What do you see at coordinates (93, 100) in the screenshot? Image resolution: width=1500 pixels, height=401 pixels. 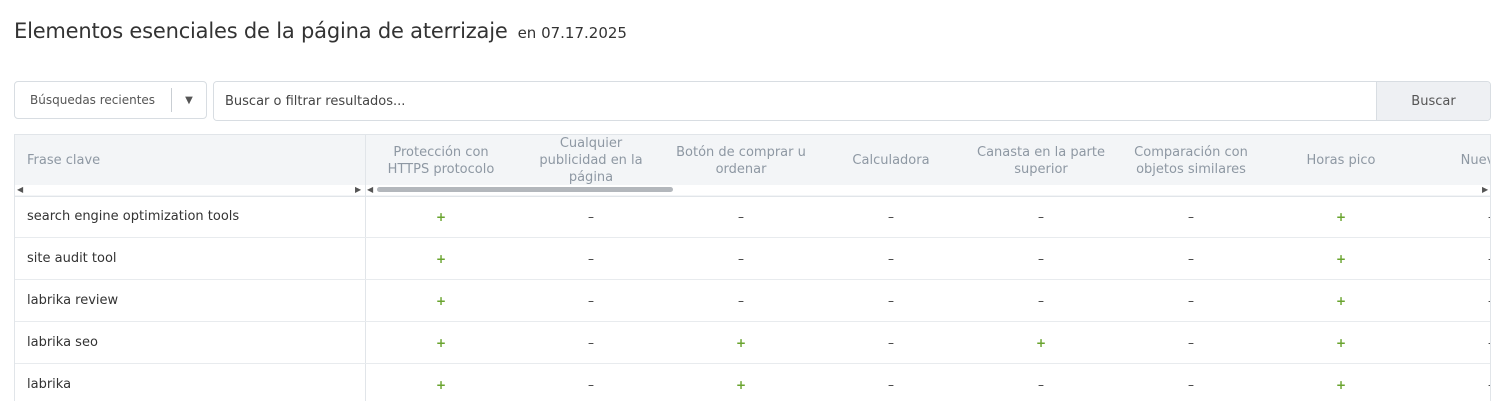 I see `recent-searches-label: Búsquedas recientes` at bounding box center [93, 100].